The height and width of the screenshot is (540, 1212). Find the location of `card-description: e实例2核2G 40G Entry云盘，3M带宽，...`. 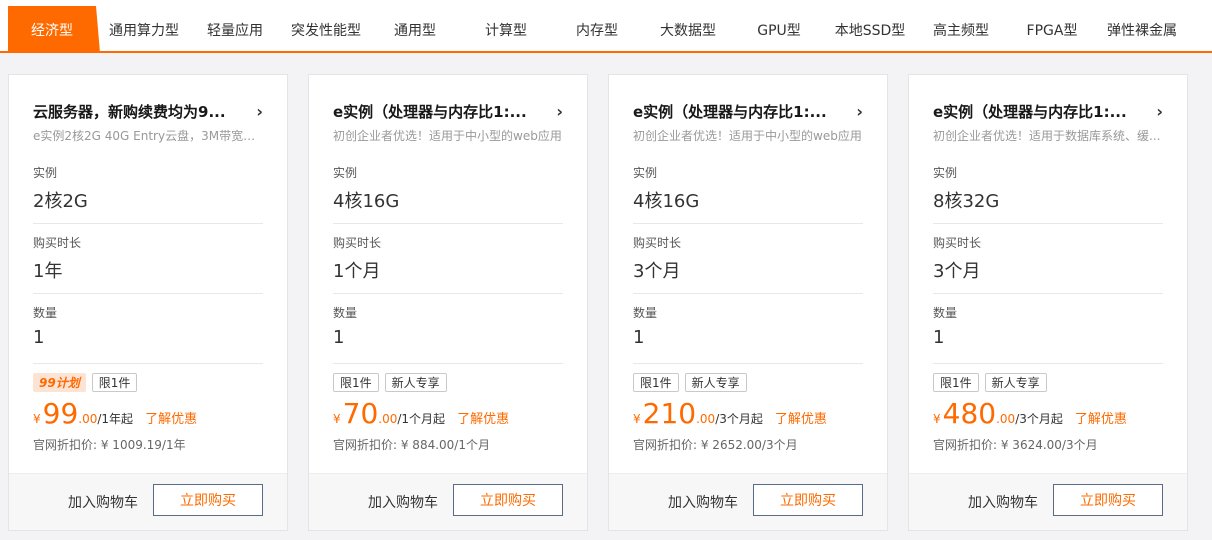

card-description: e实例2核2G 40G Entry云盘，3M带宽，... is located at coordinates (148, 136).